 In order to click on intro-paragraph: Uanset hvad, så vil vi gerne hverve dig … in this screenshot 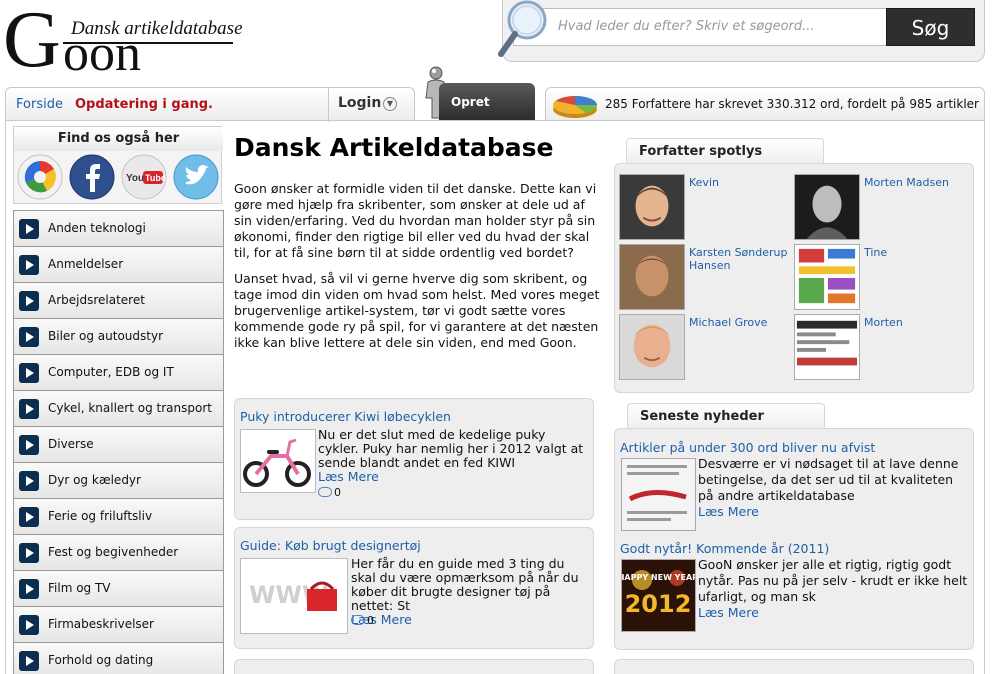, I will do `click(417, 310)`.